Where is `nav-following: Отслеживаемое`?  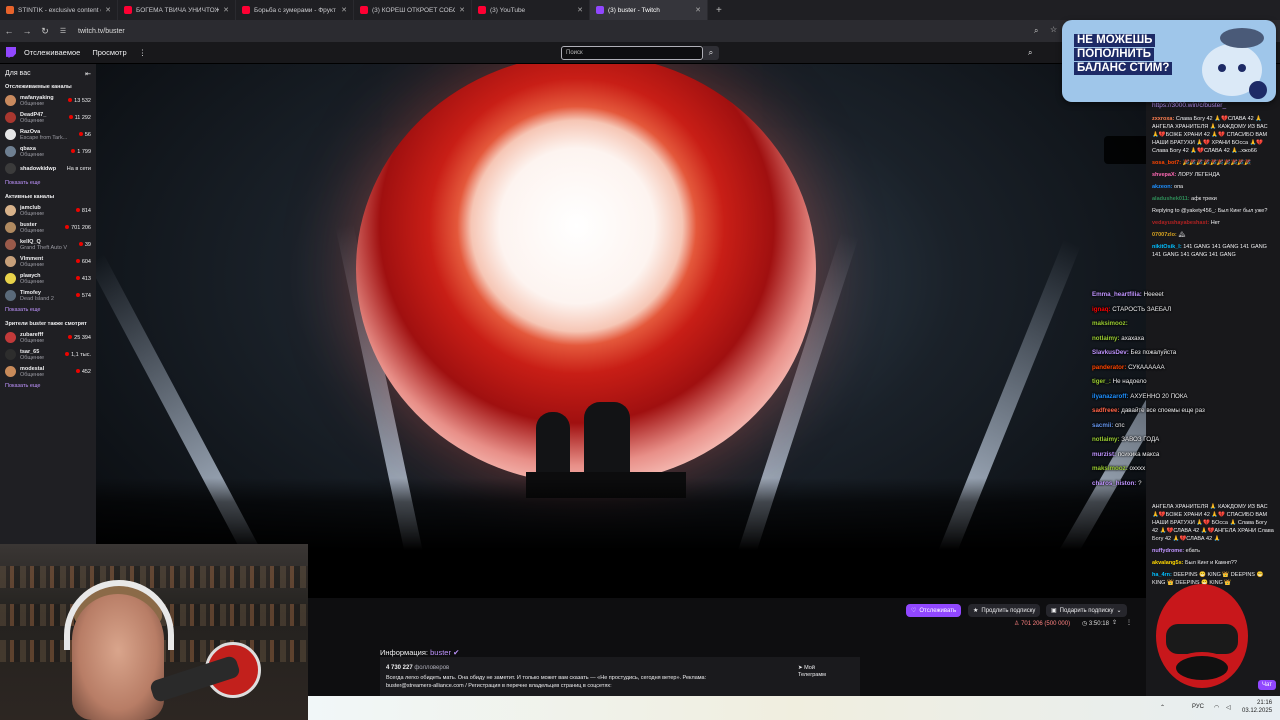 nav-following: Отслеживаемое is located at coordinates (52, 52).